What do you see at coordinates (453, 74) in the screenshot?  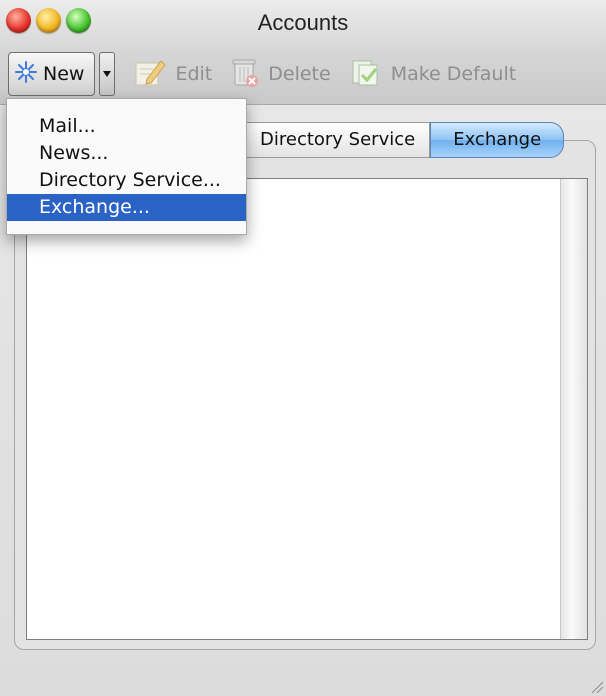 I see `make-default-button-label: Make Default` at bounding box center [453, 74].